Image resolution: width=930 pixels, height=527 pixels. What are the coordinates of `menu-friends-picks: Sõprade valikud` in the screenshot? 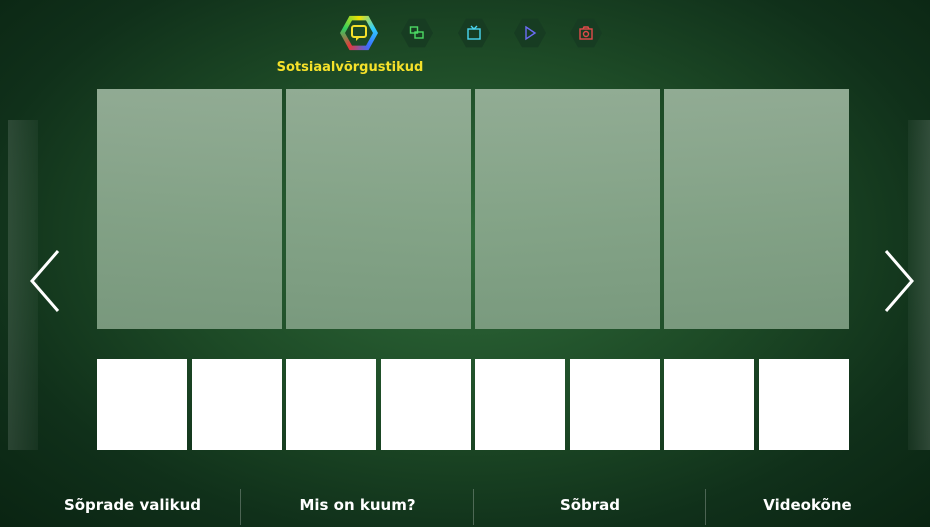 It's located at (132, 505).